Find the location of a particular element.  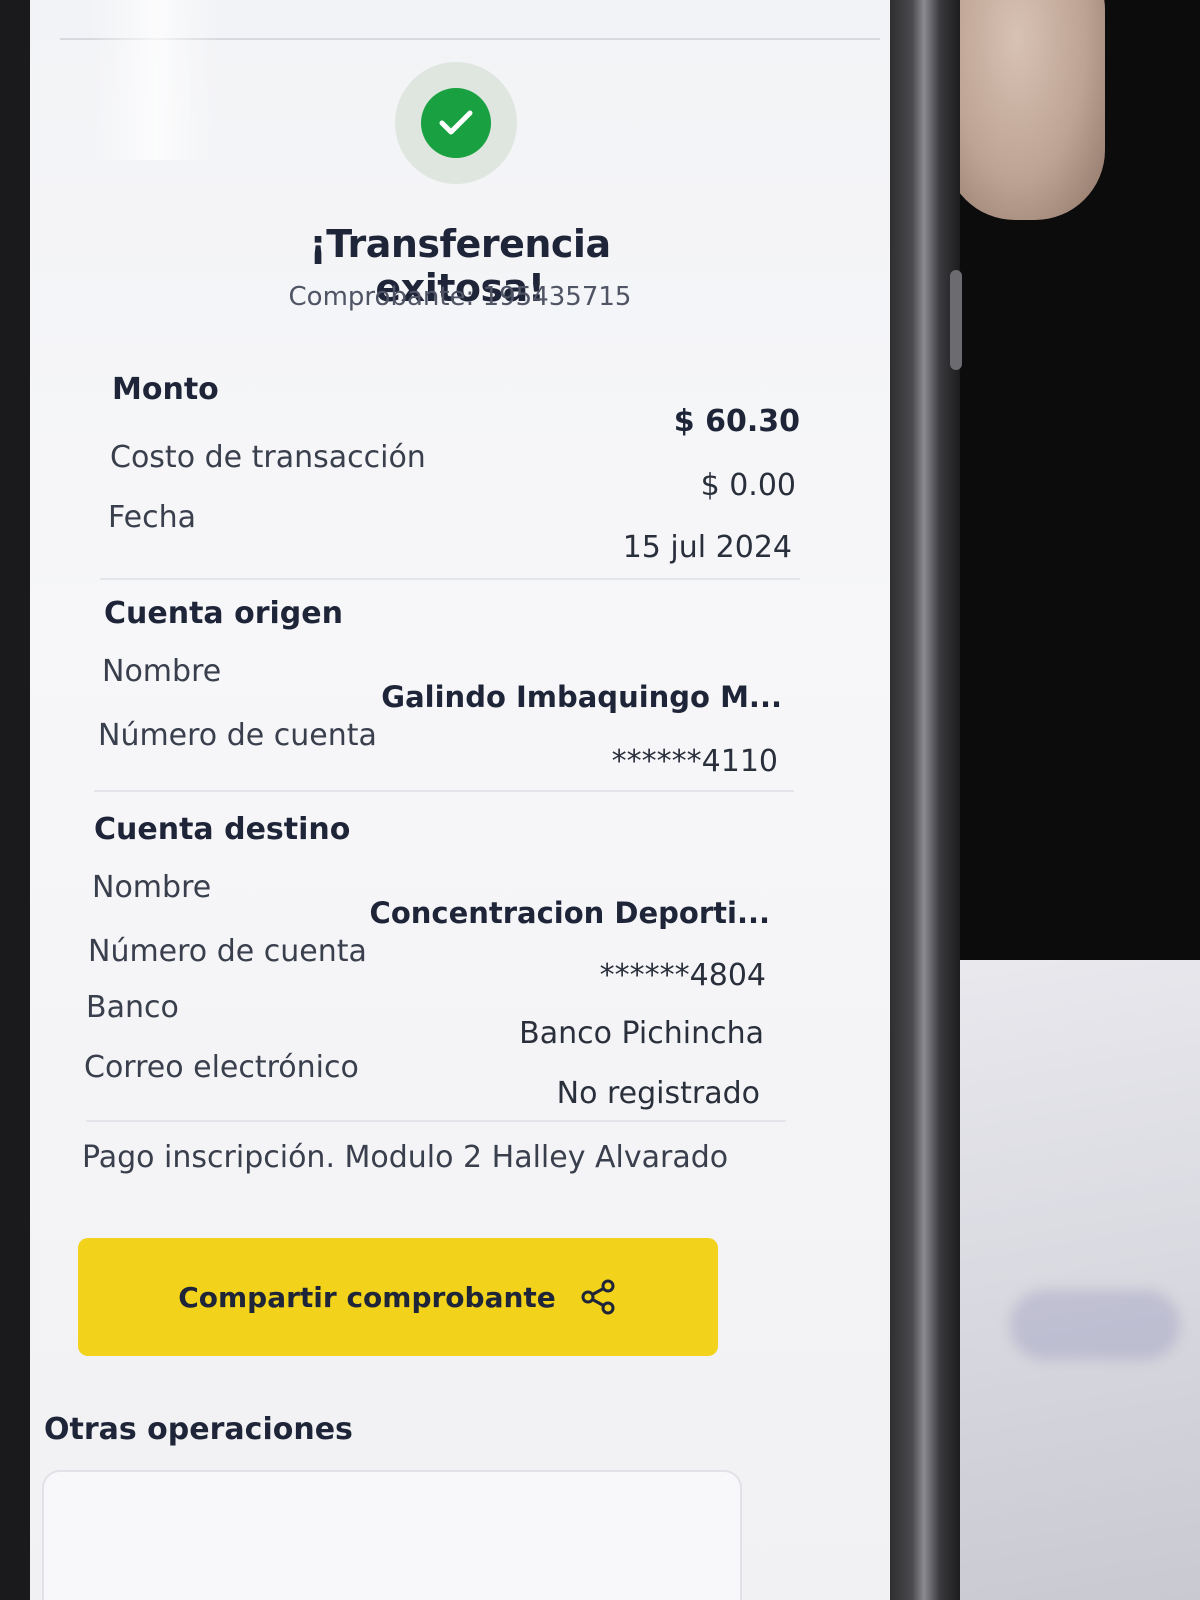

thumb is located at coordinates (1025, 110).